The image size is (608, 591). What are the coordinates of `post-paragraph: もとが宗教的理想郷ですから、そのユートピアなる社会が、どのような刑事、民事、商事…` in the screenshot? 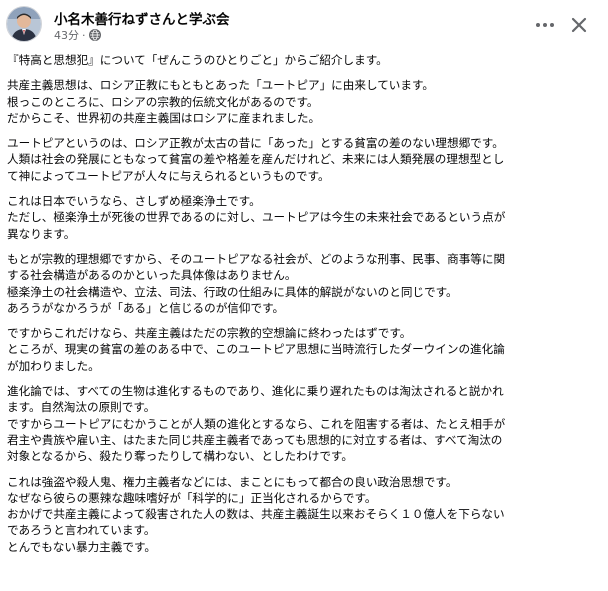 It's located at (305, 283).